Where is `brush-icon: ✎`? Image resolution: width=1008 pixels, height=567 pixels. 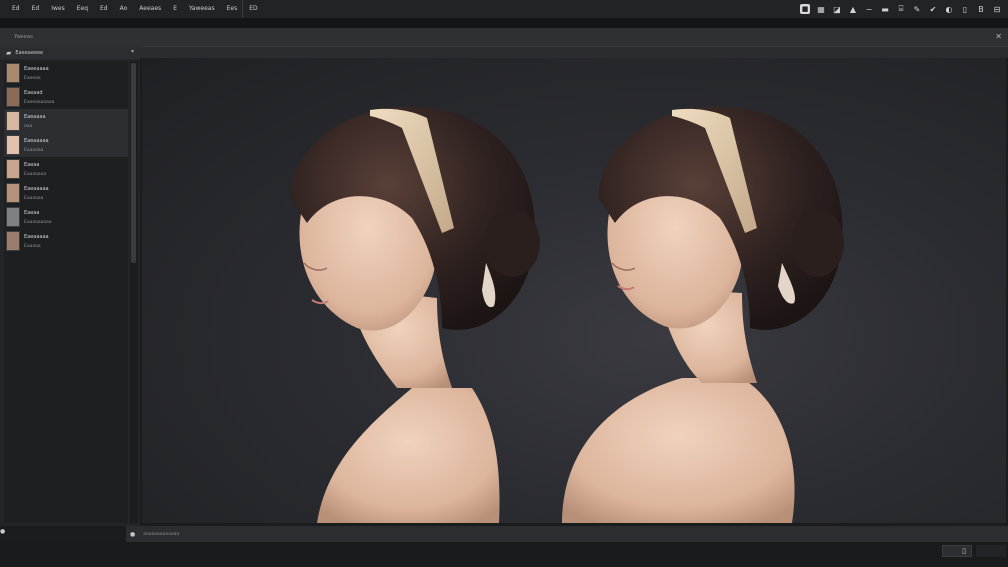 brush-icon: ✎ is located at coordinates (917, 9).